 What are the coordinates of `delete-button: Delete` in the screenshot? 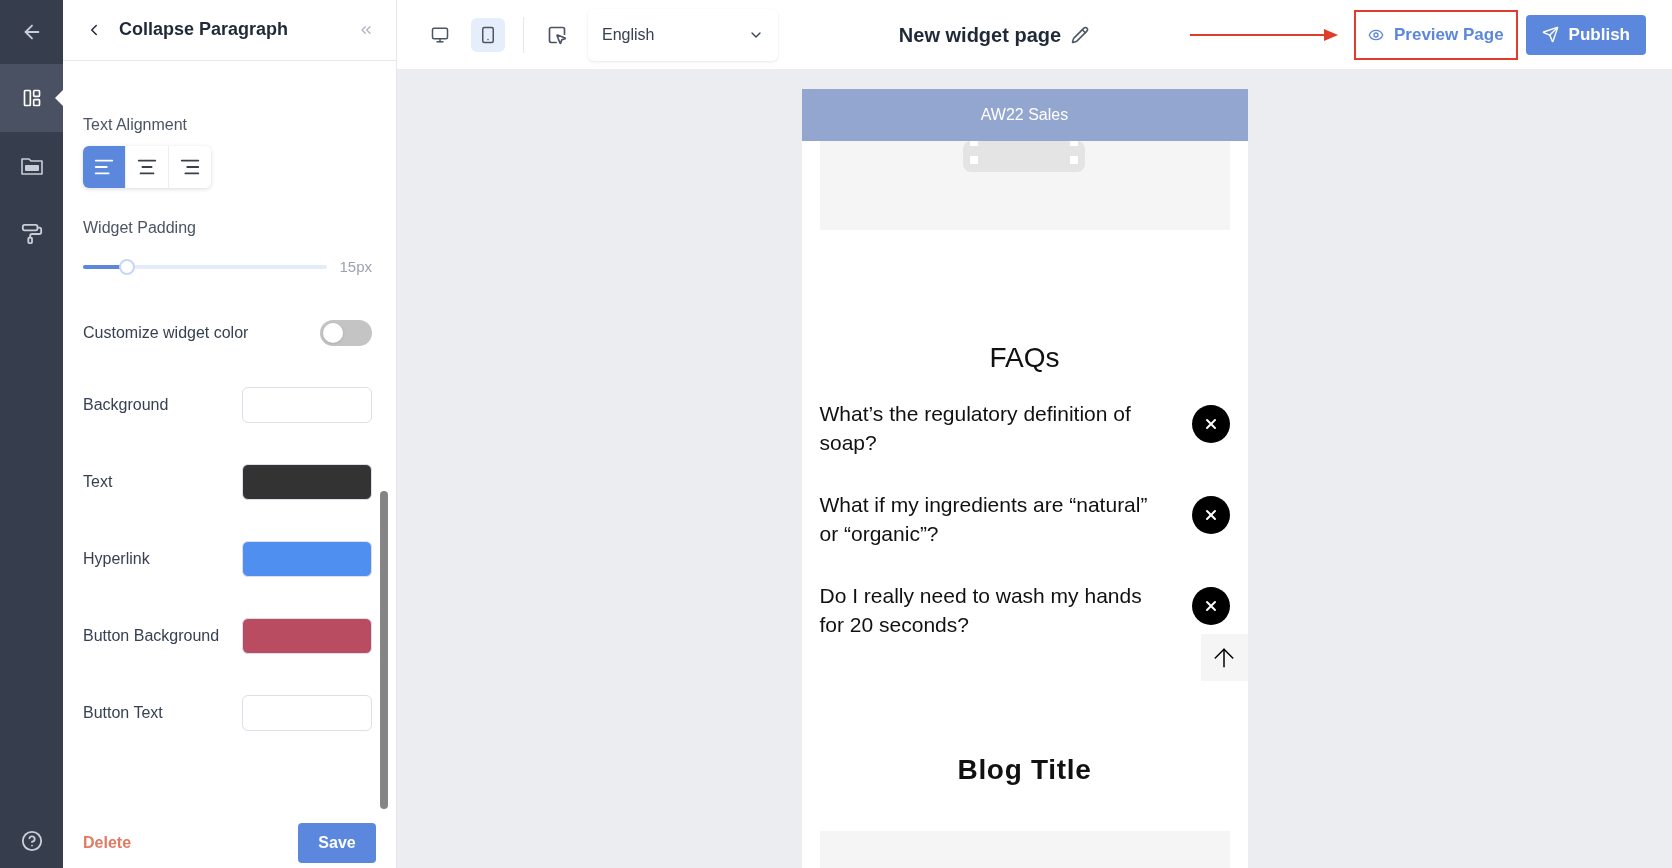 It's located at (107, 843).